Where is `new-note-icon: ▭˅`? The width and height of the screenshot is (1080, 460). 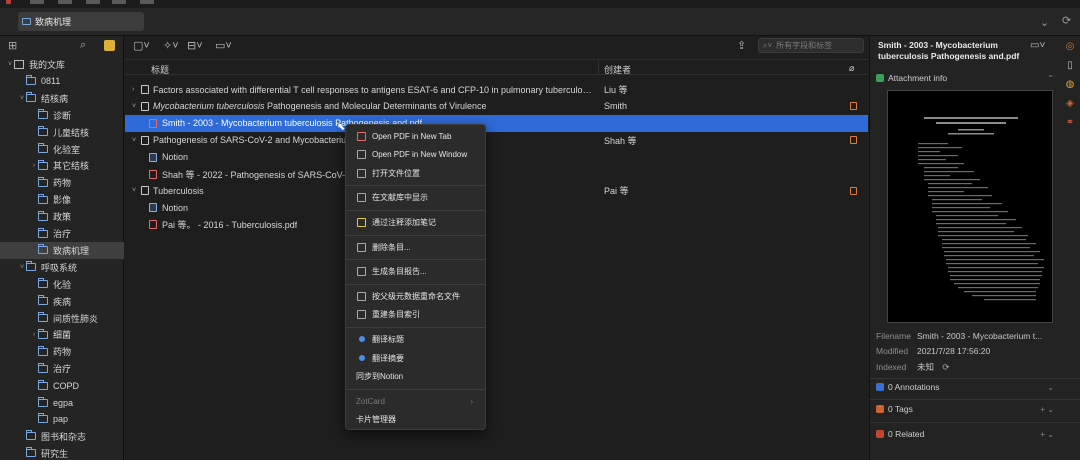 new-note-icon: ▭˅ is located at coordinates (223, 45).